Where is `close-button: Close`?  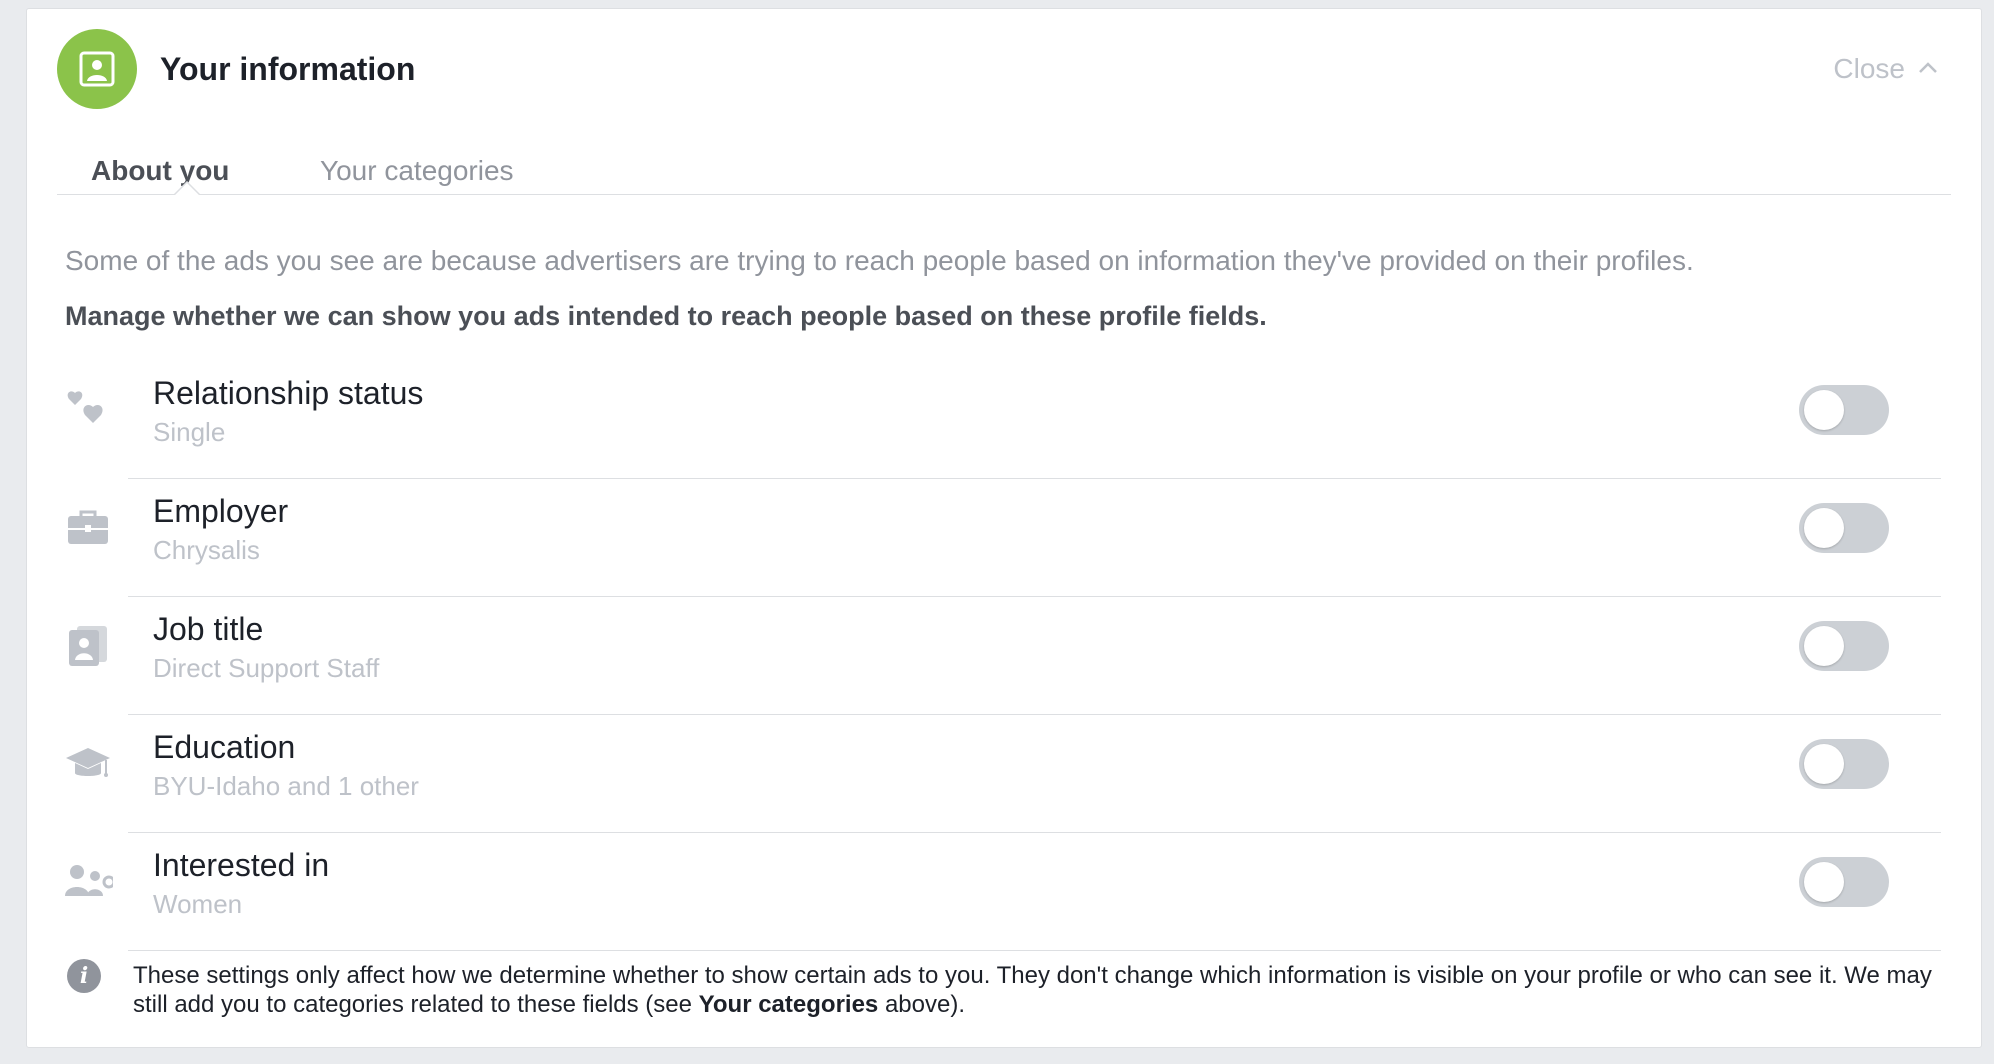 close-button: Close is located at coordinates (1886, 69).